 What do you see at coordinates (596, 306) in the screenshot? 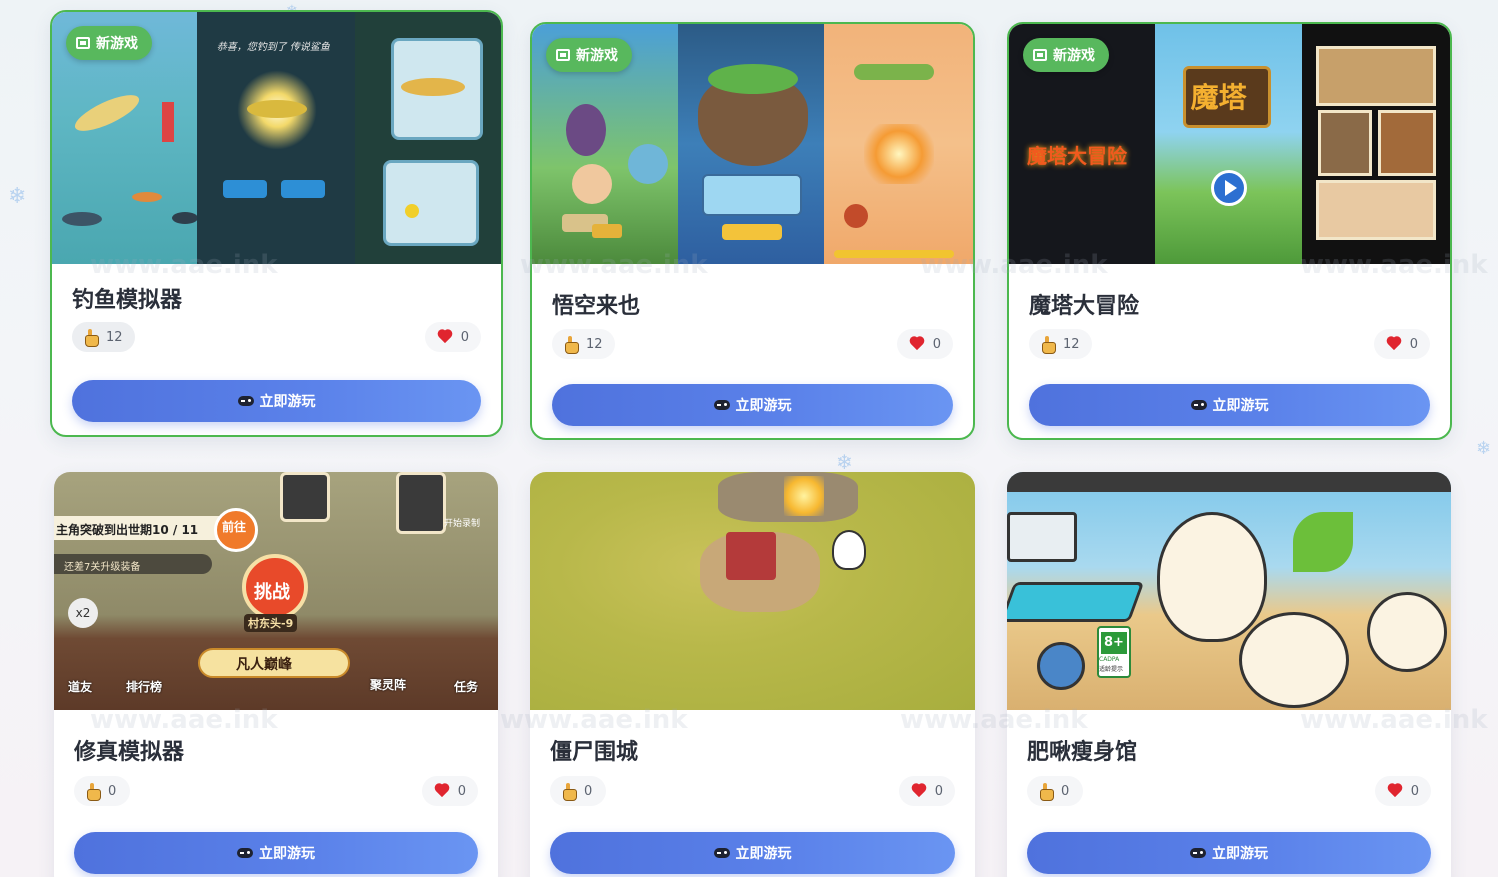
I see `game-title: 悟空来也` at bounding box center [596, 306].